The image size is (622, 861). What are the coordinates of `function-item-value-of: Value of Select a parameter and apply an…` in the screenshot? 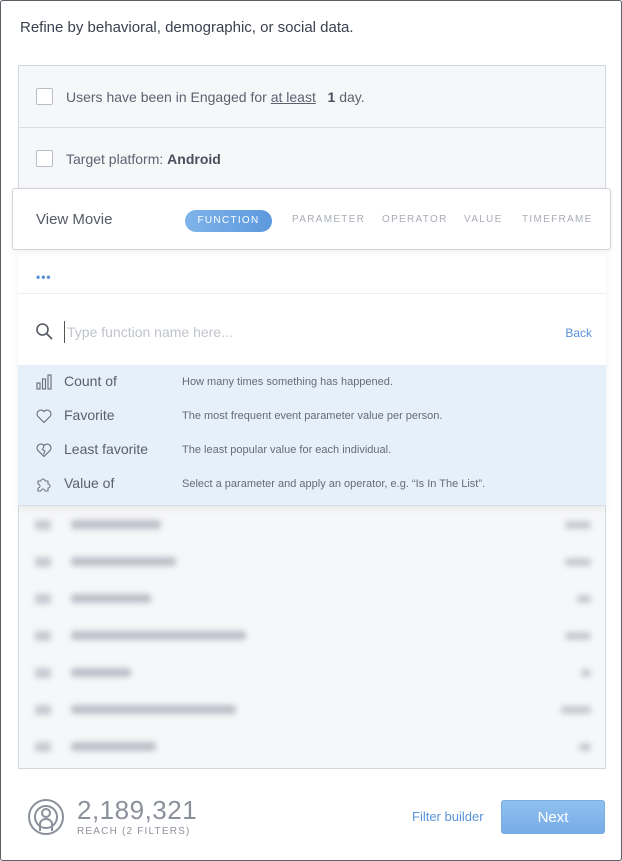 It's located at (312, 484).